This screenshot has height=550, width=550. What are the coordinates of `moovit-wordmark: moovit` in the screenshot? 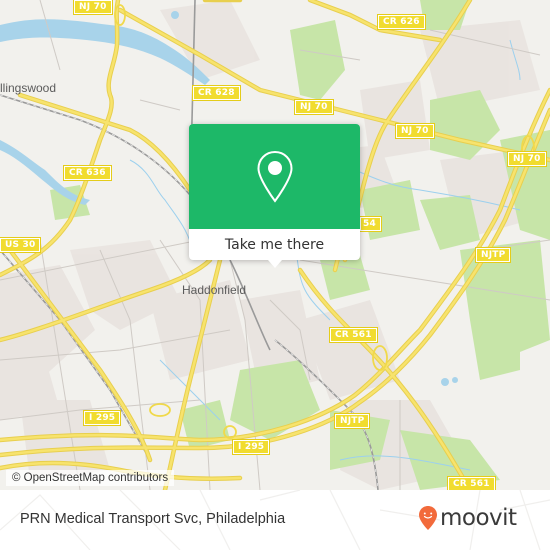 It's located at (478, 518).